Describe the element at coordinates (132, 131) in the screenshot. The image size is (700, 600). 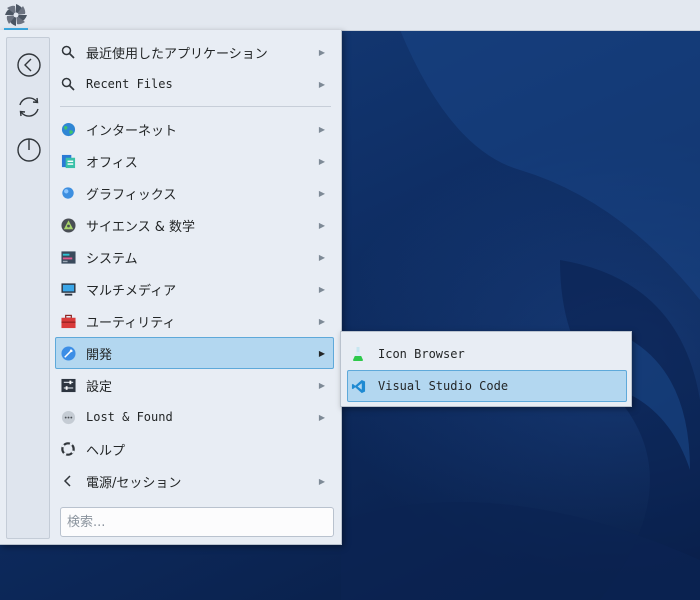
I see `menu-item-label: インターネット` at that location.